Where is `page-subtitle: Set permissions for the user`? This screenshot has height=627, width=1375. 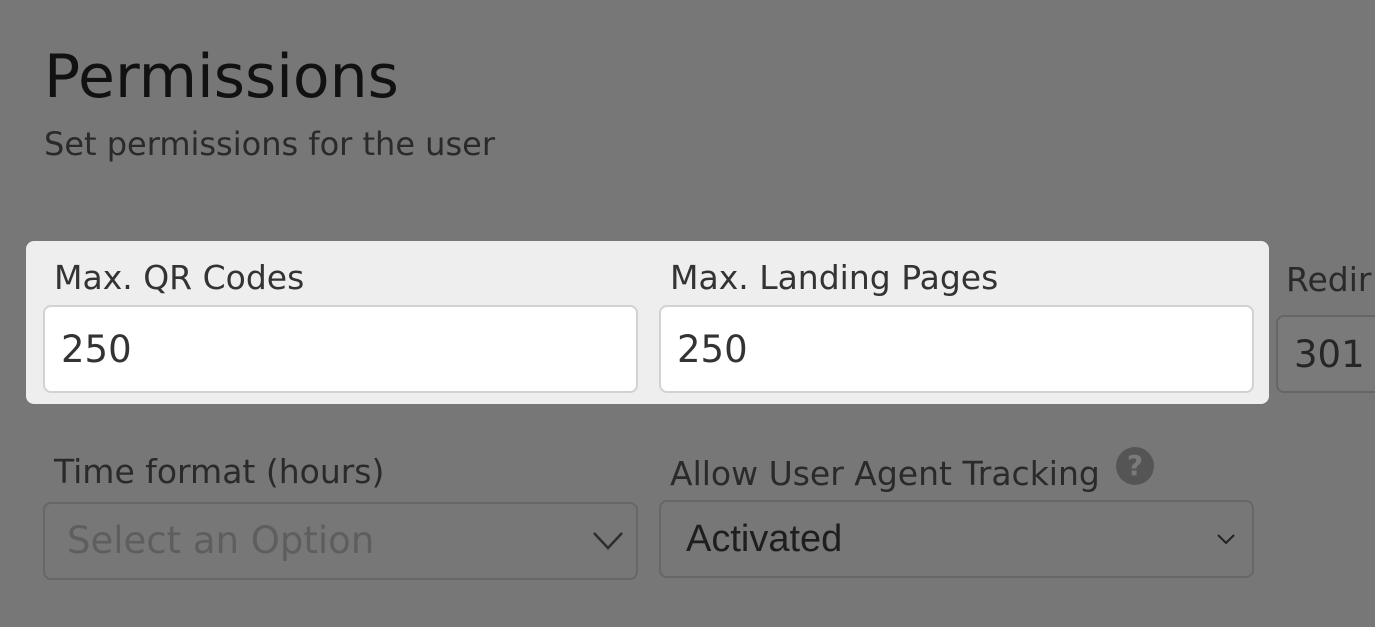 page-subtitle: Set permissions for the user is located at coordinates (269, 144).